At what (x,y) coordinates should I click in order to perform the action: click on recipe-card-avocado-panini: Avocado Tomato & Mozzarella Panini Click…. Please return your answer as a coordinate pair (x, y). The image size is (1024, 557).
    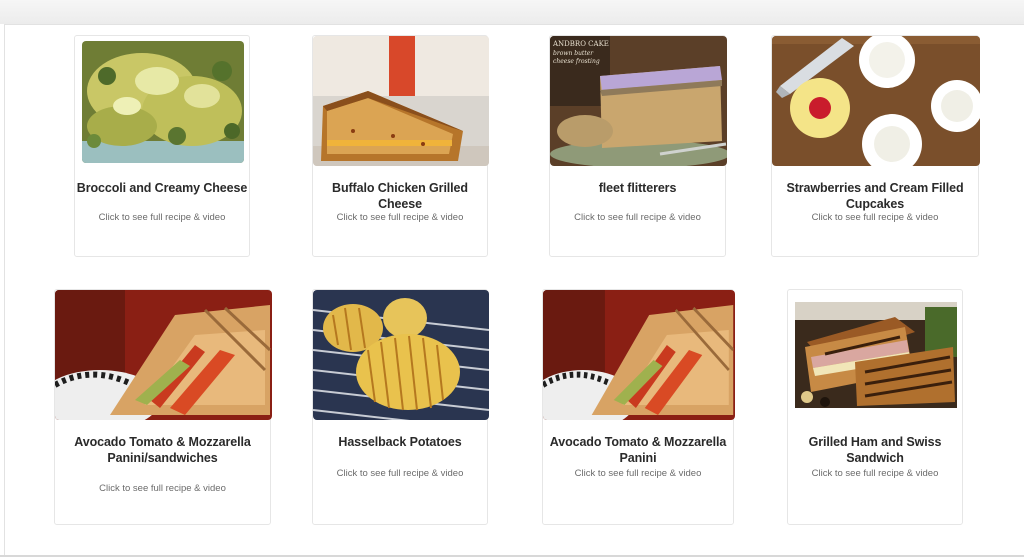
    Looking at the image, I should click on (638, 407).